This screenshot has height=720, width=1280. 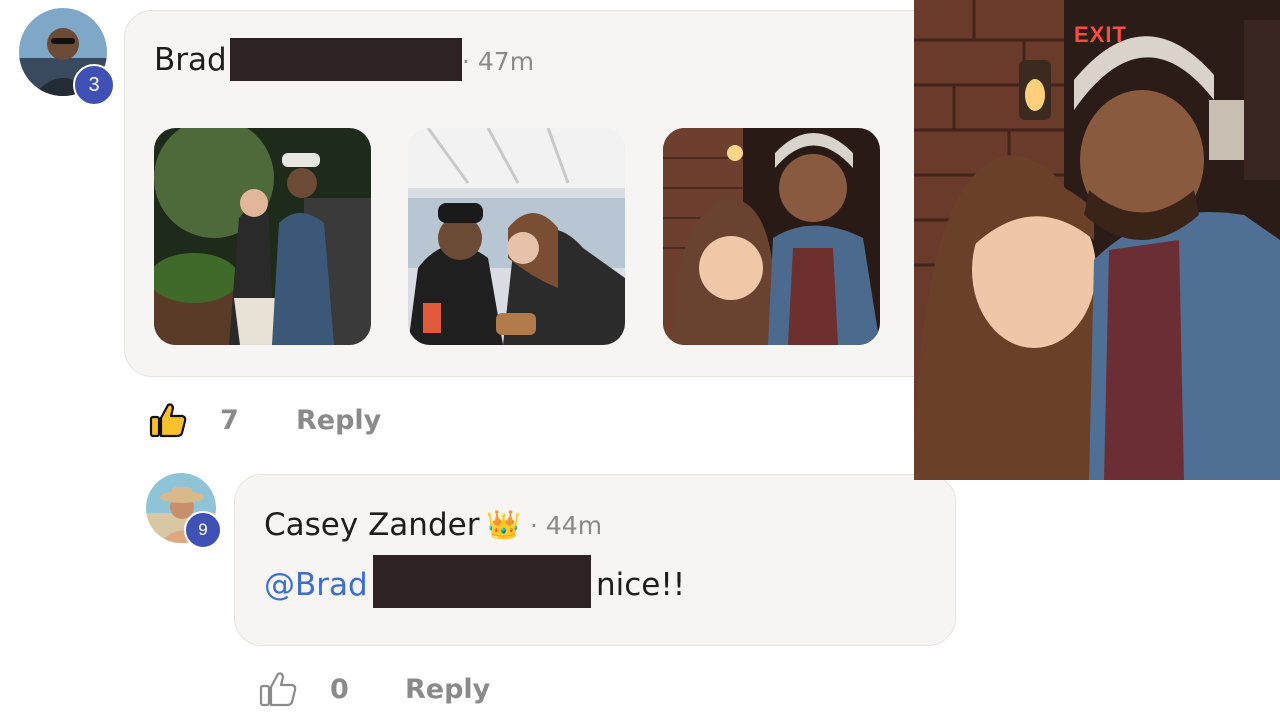 What do you see at coordinates (1100, 34) in the screenshot?
I see `exit-sign: EXIT` at bounding box center [1100, 34].